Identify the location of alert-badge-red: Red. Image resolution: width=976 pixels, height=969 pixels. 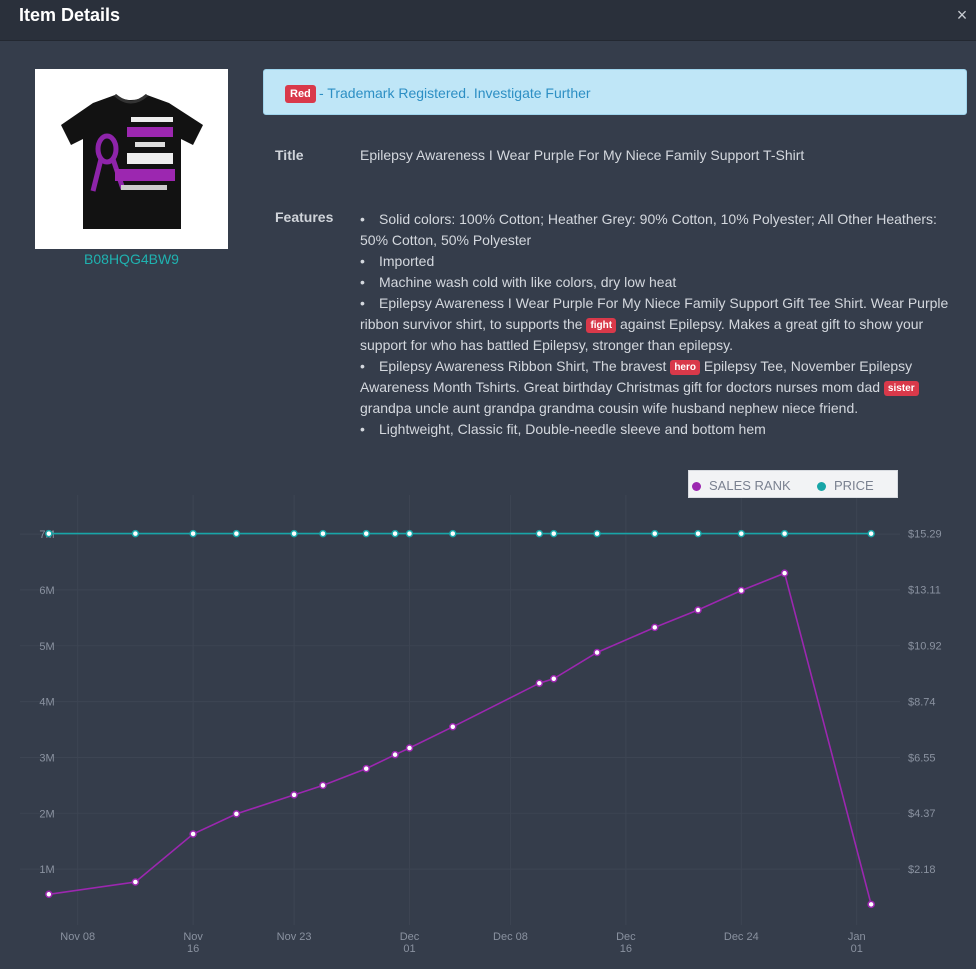
(300, 94).